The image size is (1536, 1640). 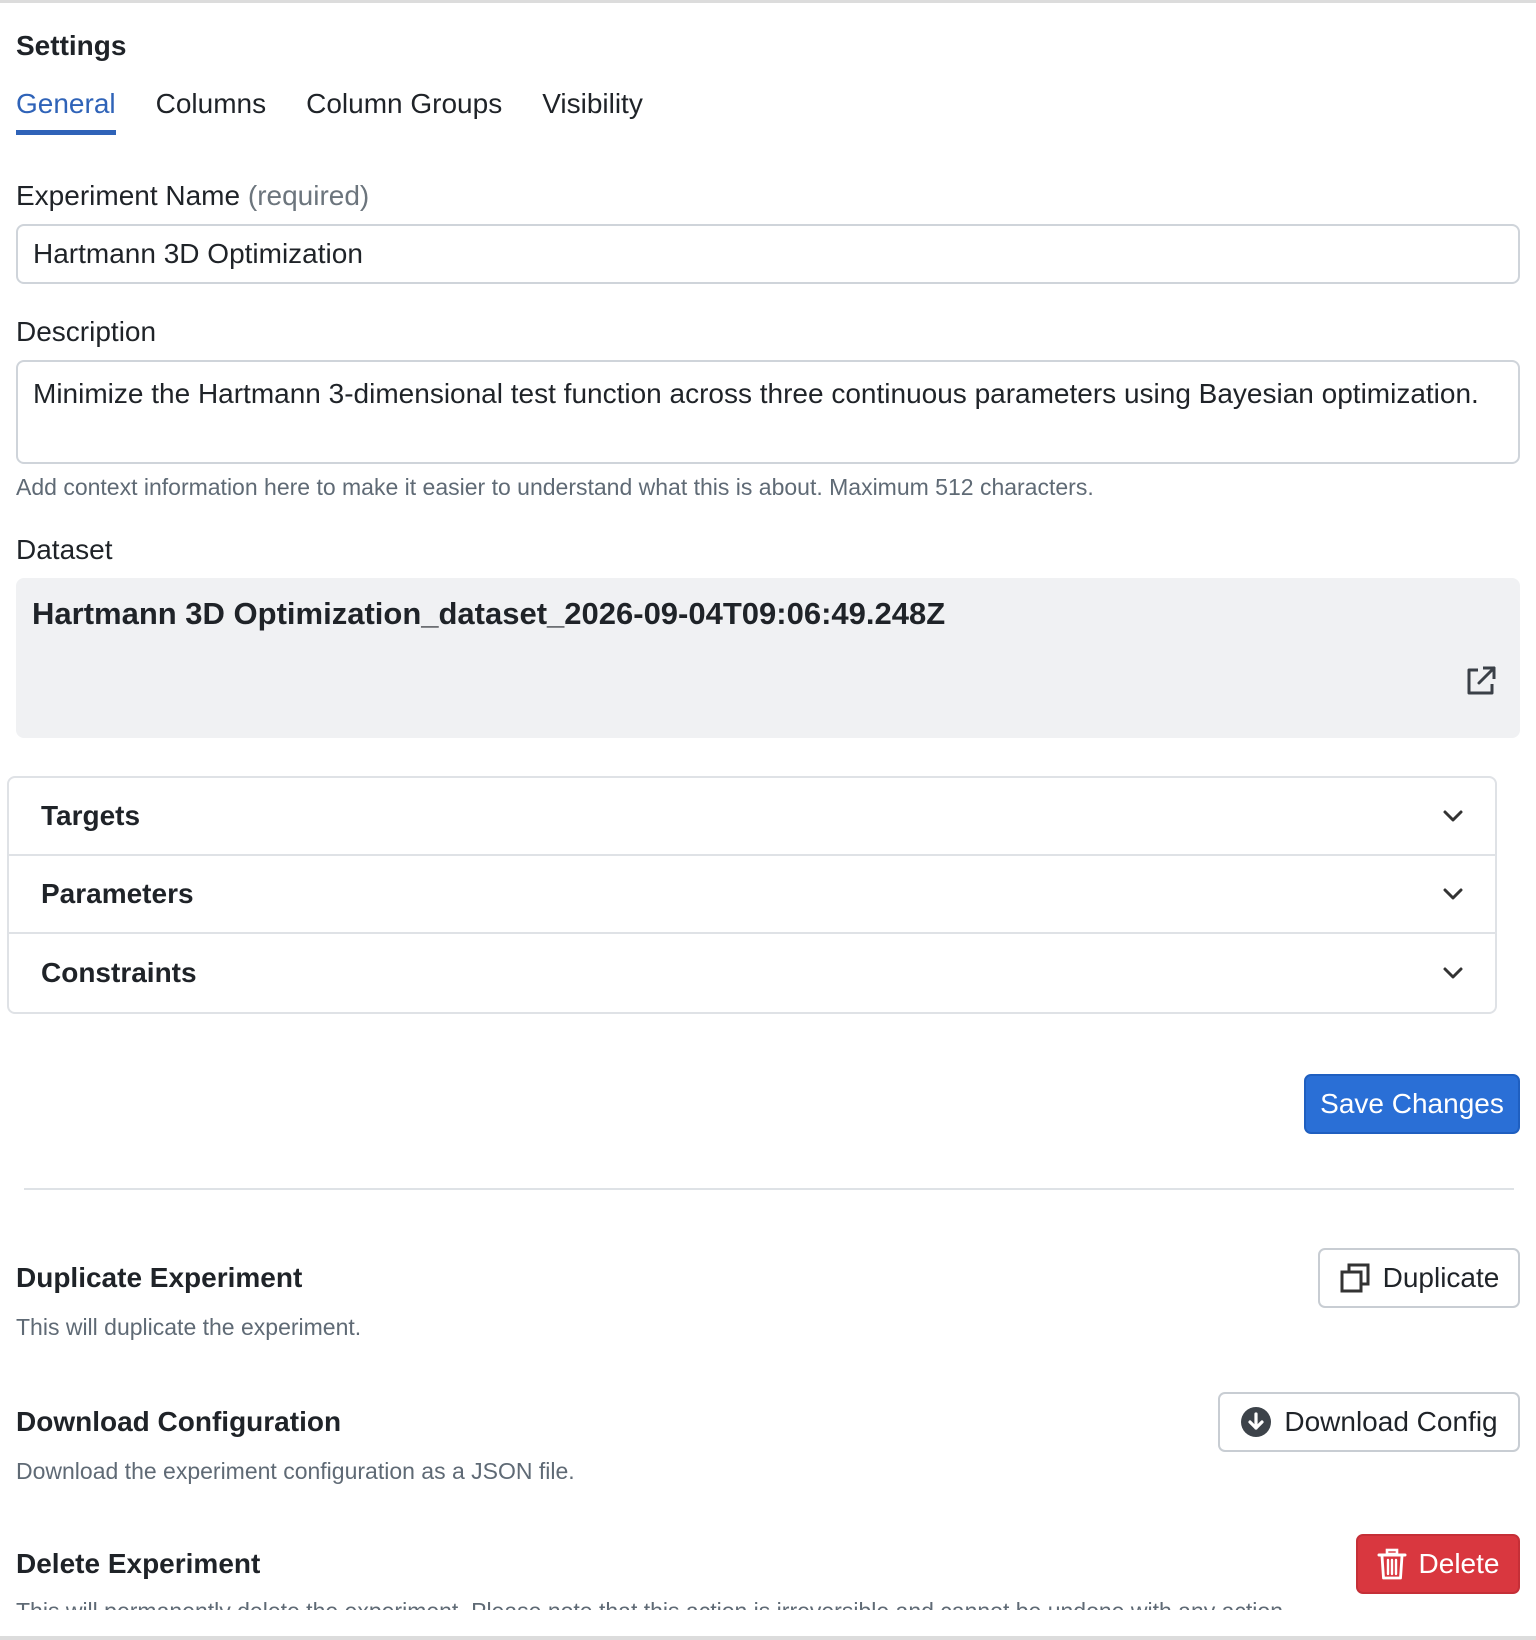 What do you see at coordinates (308, 195) in the screenshot?
I see `required-note: (required)` at bounding box center [308, 195].